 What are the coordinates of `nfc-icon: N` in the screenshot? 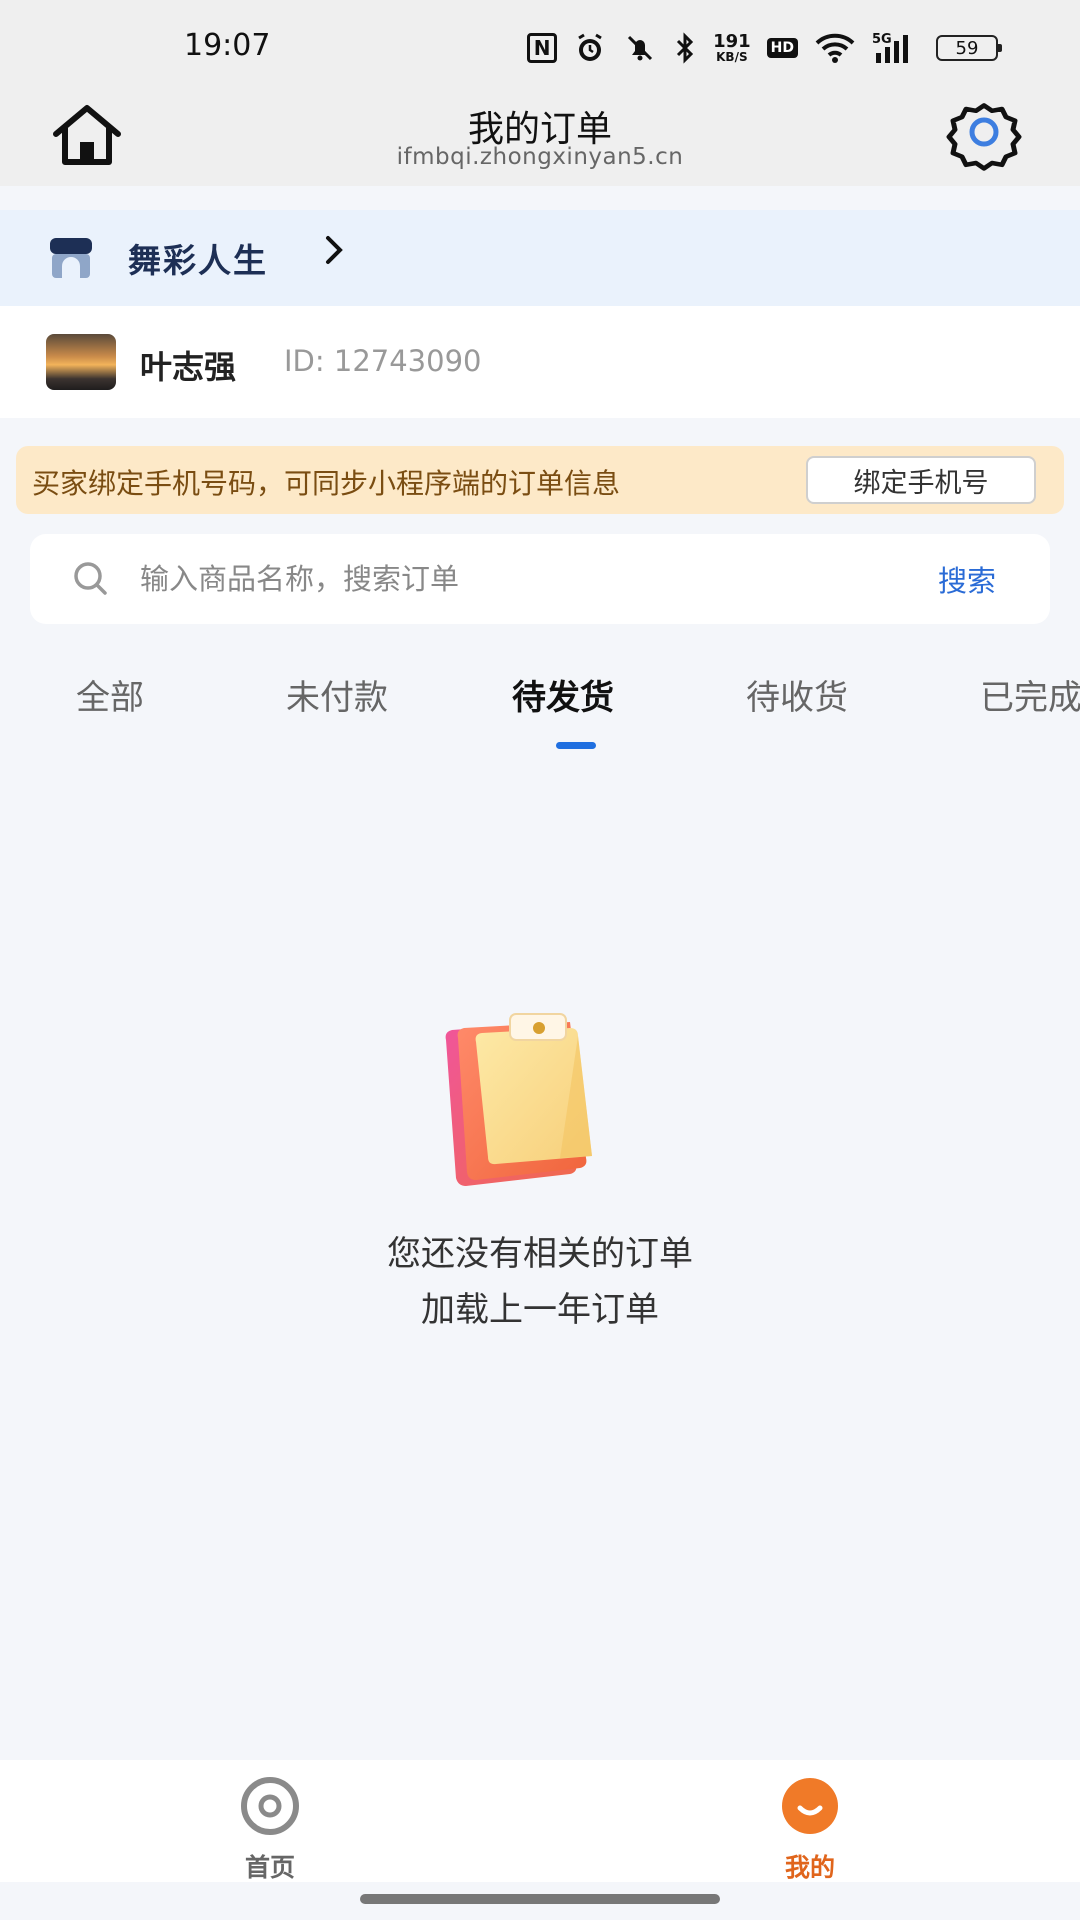 It's located at (542, 48).